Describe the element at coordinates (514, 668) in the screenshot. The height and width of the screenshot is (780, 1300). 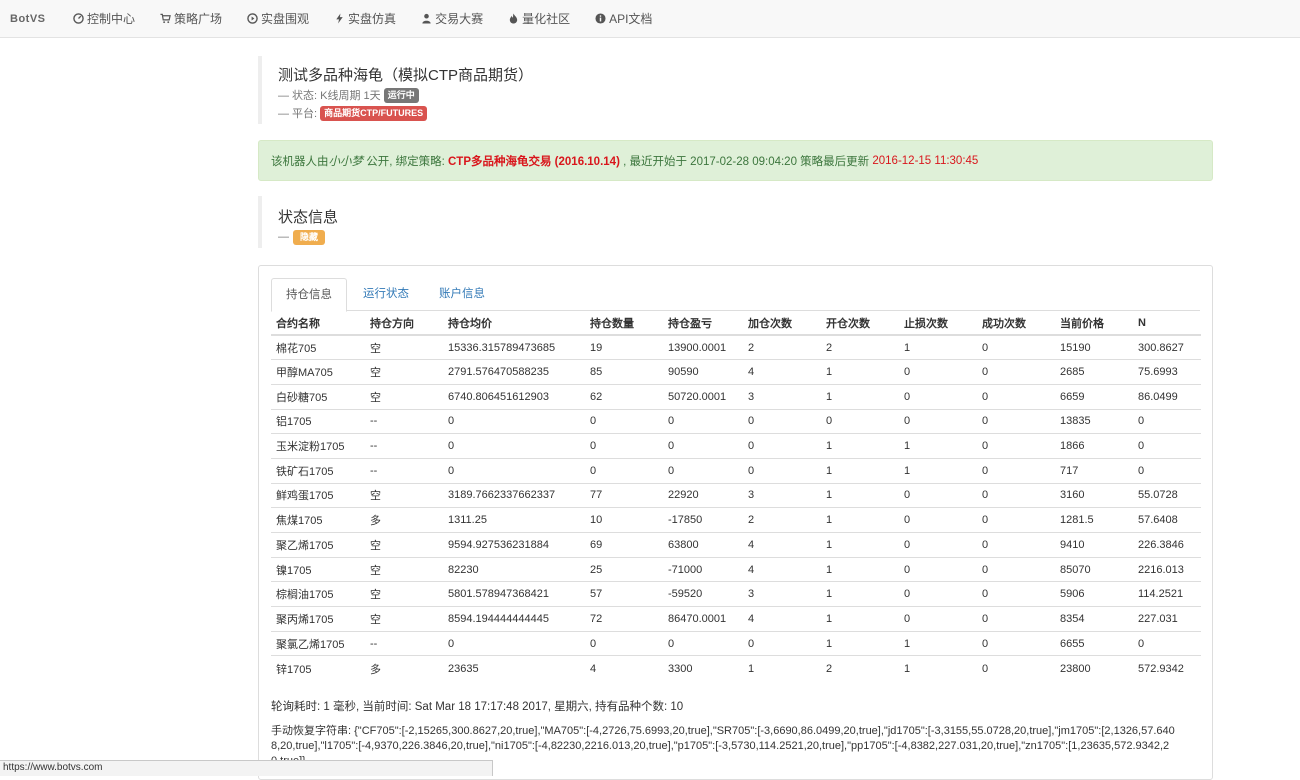
I see `cell-avg-price: 23635` at that location.